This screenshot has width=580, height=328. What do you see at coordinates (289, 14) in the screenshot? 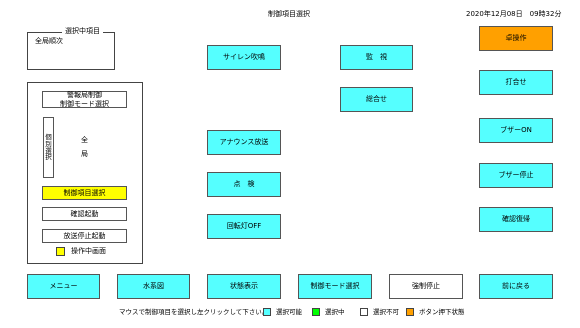
I see `page-title: 制御項目選択` at bounding box center [289, 14].